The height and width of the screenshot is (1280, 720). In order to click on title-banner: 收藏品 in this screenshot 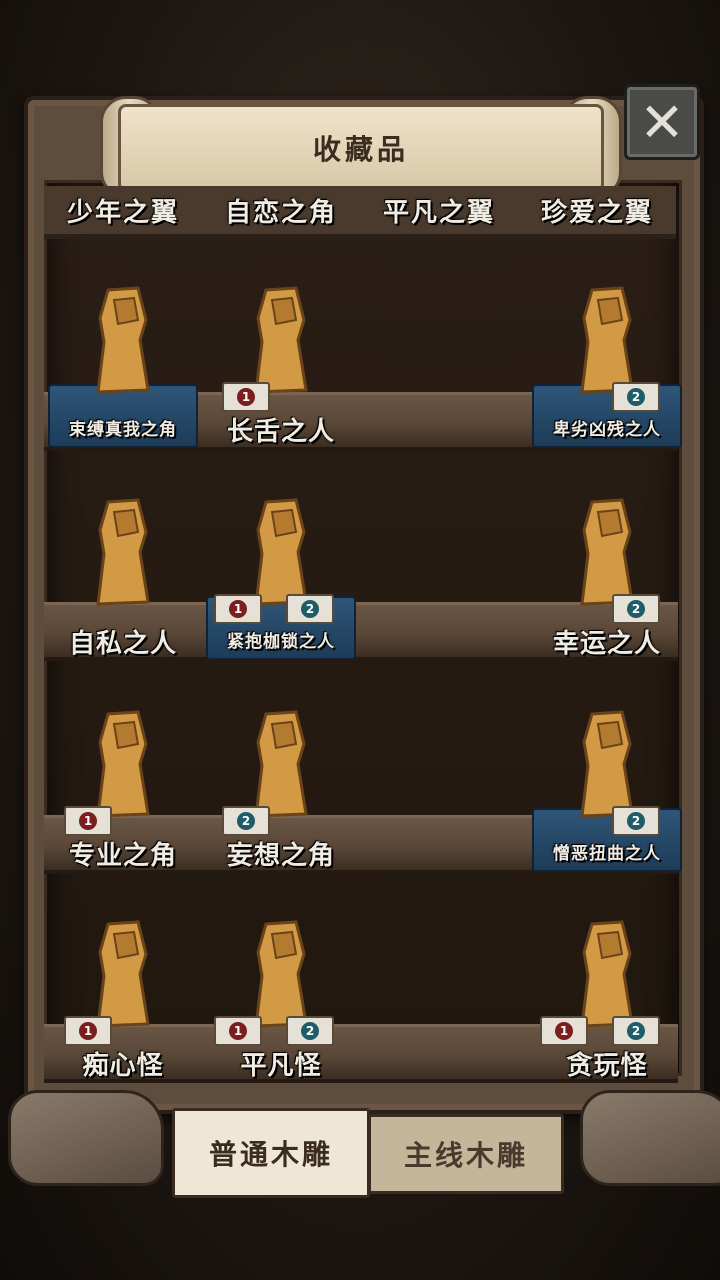, I will do `click(361, 148)`.